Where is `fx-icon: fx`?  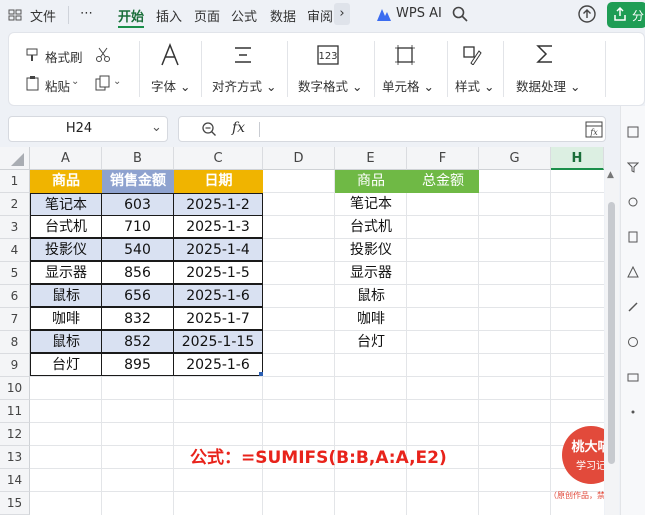
fx-icon: fx is located at coordinates (238, 128).